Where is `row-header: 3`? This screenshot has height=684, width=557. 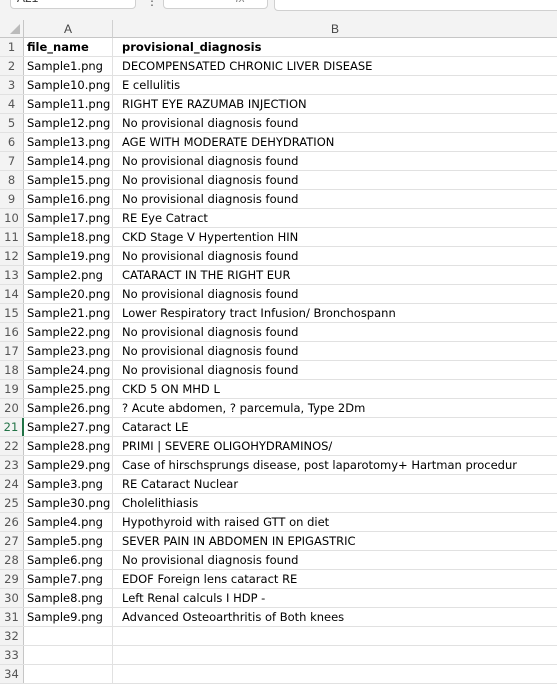 row-header: 3 is located at coordinates (12, 85).